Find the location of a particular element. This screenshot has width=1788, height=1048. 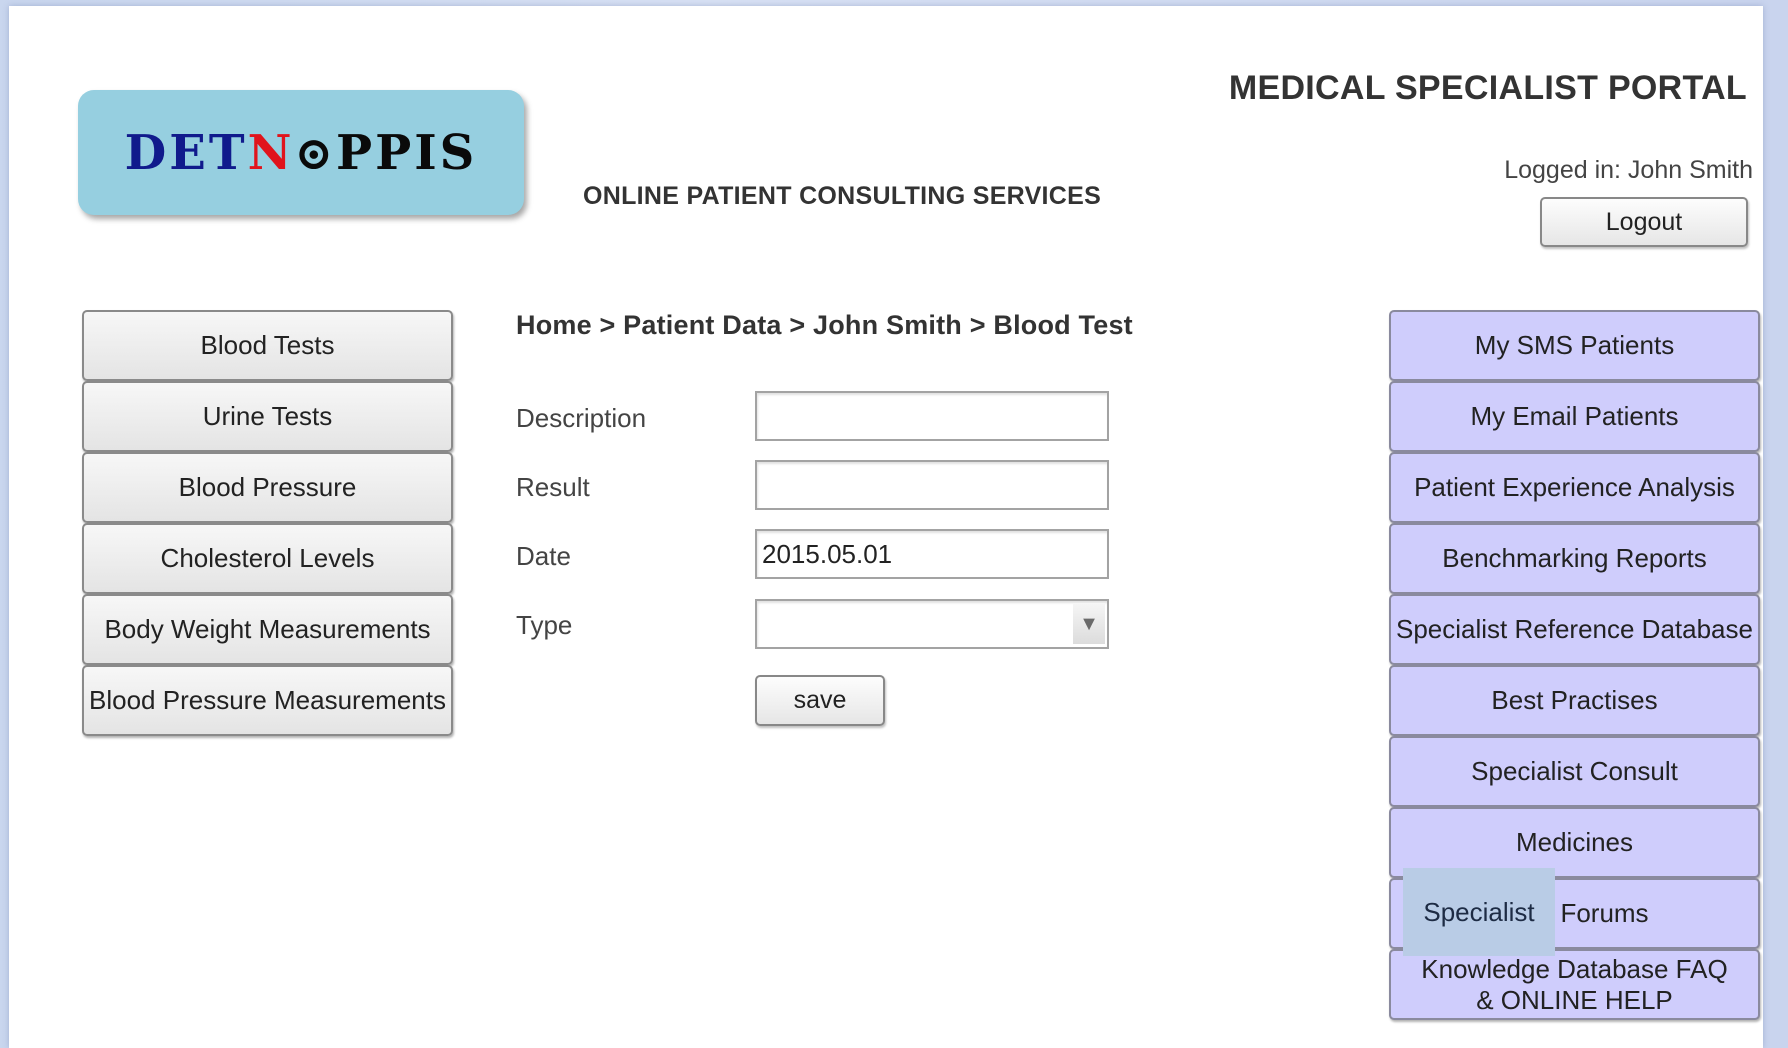

nav-blood-tests-button: Blood Tests is located at coordinates (267, 345).